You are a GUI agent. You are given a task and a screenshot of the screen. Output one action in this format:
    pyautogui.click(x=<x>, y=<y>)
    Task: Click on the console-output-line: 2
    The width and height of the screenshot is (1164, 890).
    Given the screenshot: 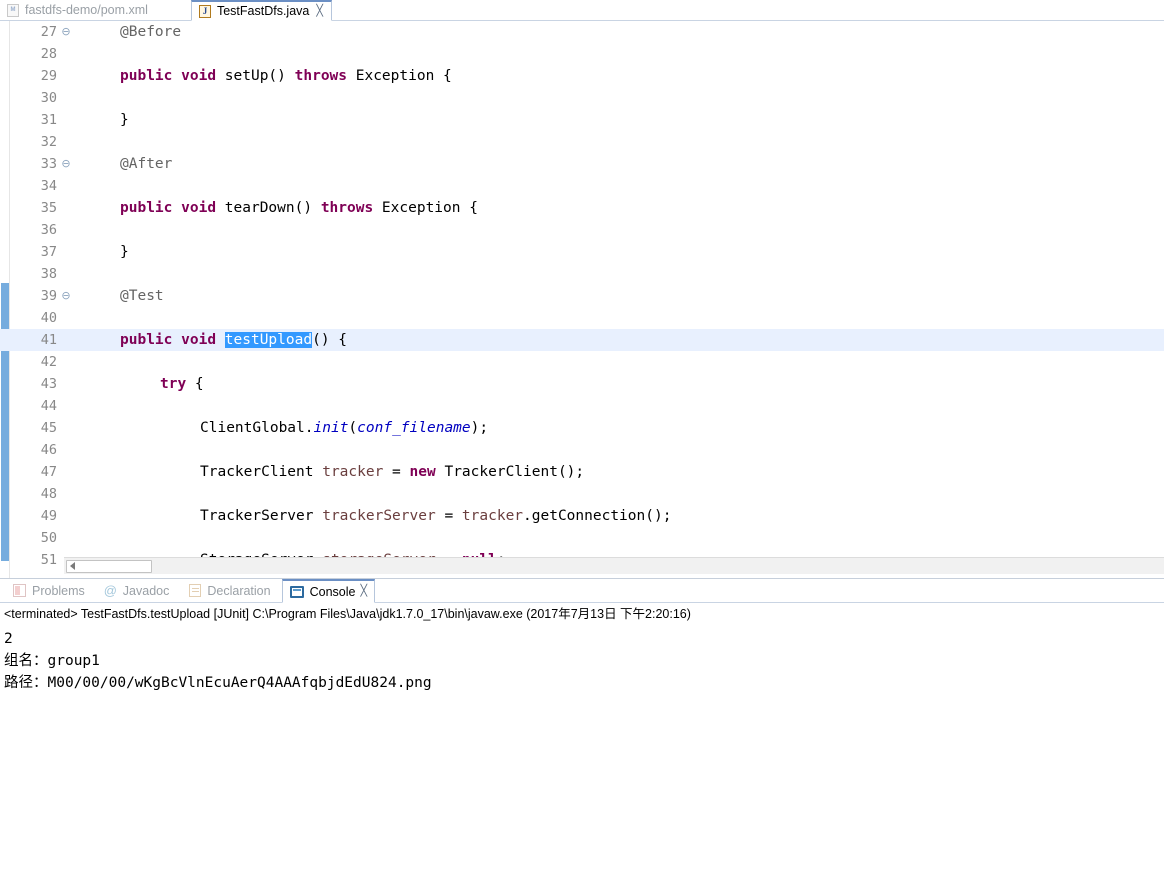 What is the action you would take?
    pyautogui.click(x=8, y=639)
    